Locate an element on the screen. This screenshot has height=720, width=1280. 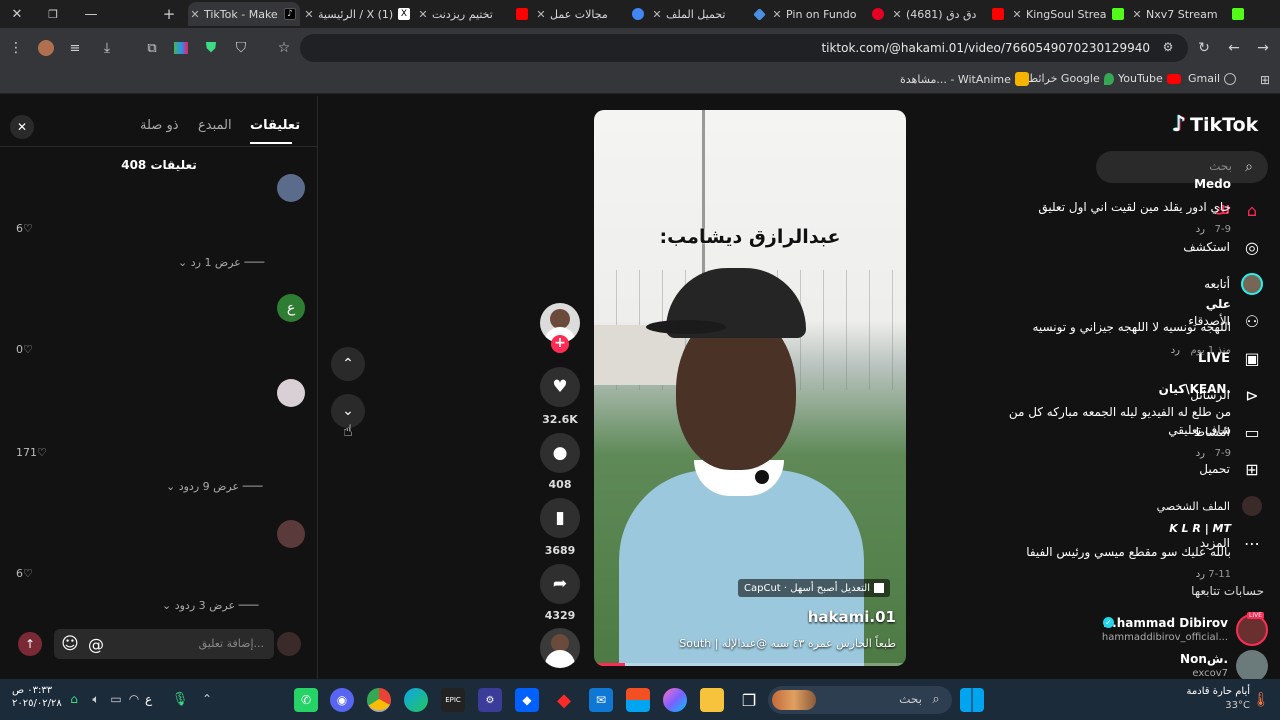
taskbar-search-box: بحث ⌕ is located at coordinates (860, 700).